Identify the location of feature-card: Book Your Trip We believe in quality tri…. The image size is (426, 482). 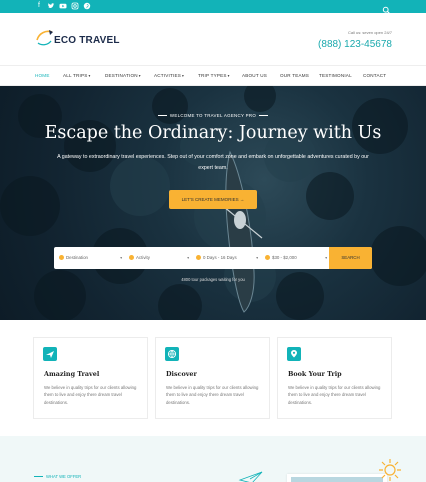
(334, 378).